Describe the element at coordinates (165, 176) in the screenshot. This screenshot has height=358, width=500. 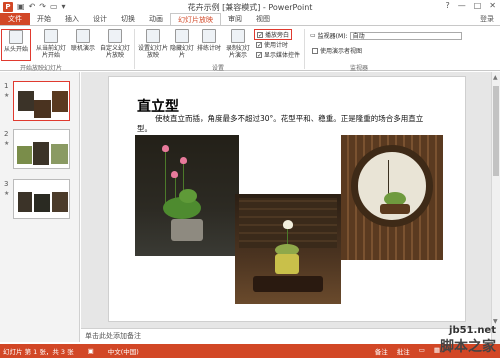
I see `stem-shape` at that location.